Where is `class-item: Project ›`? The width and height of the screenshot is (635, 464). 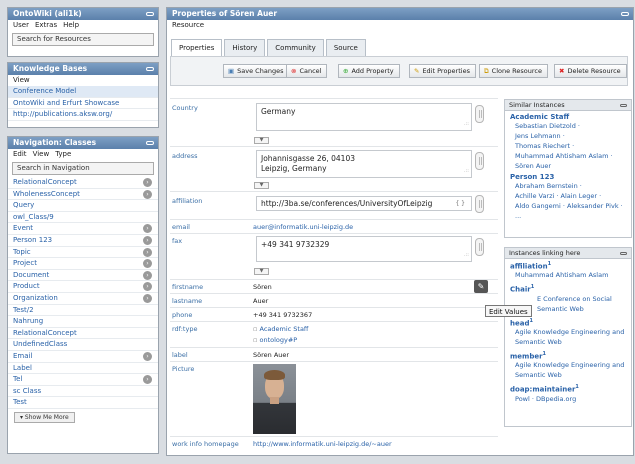
class-item: Project › is located at coordinates (83, 264).